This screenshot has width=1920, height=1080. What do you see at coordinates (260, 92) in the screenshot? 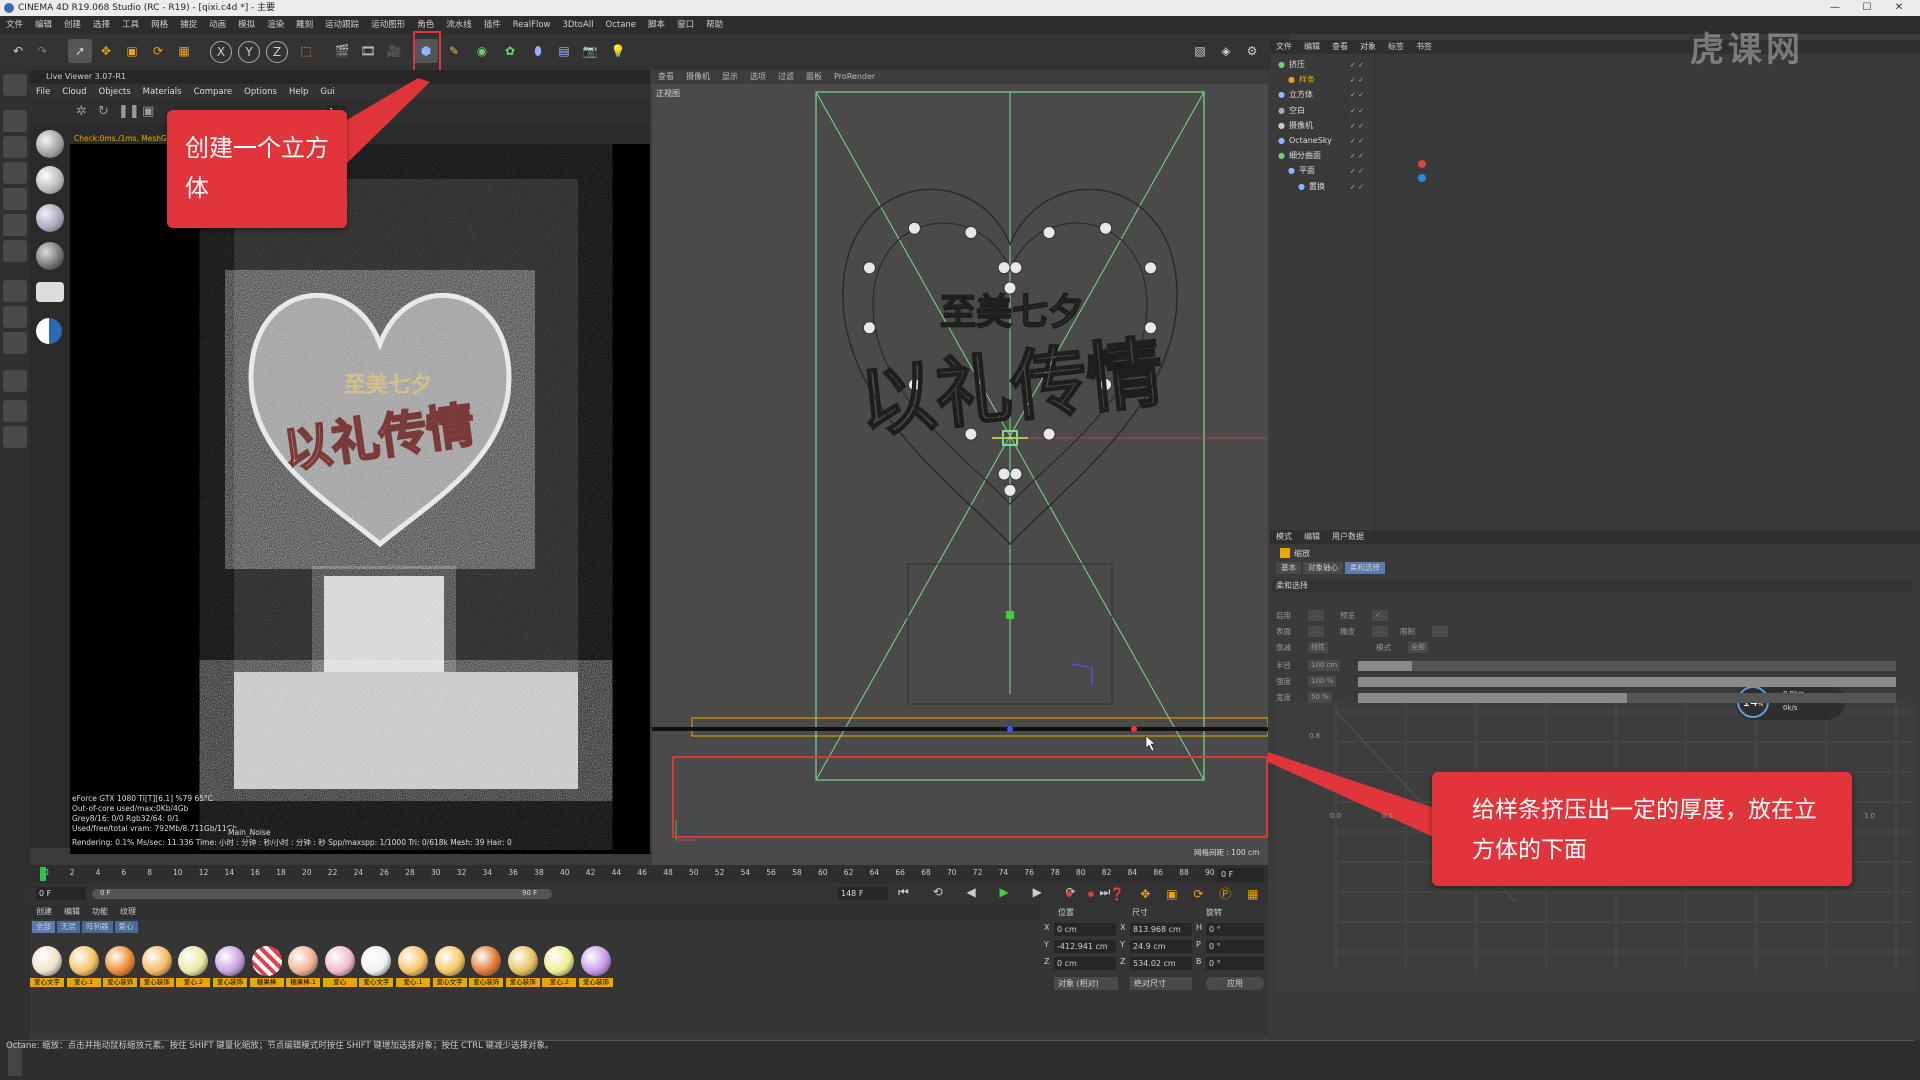
I see `lv-menu-item: Options` at bounding box center [260, 92].